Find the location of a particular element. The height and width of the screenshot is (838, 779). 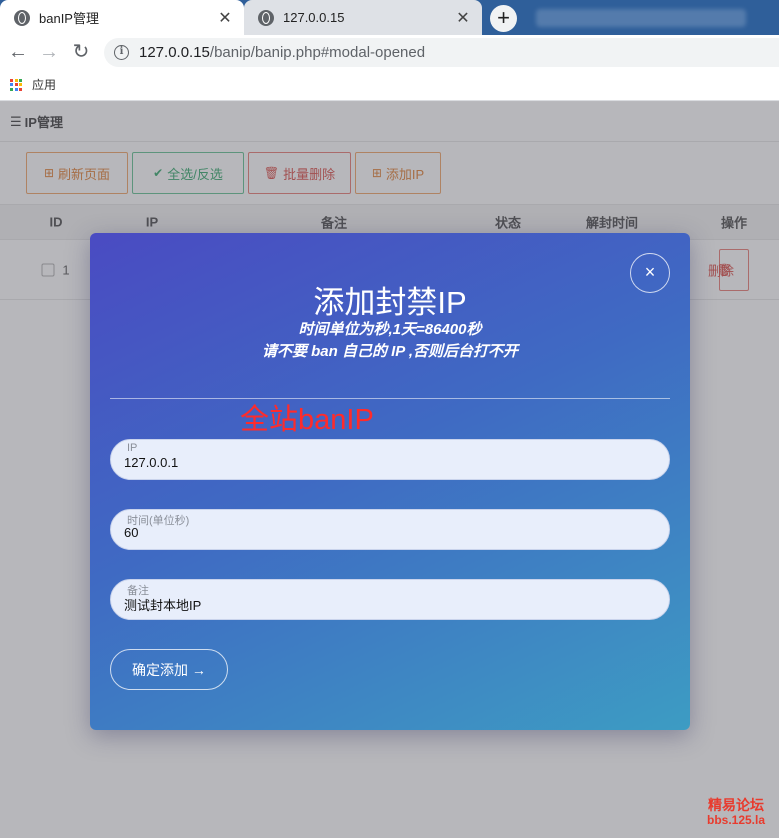

forum-watermark: 精易论坛 bbs.125.la is located at coordinates (736, 813).